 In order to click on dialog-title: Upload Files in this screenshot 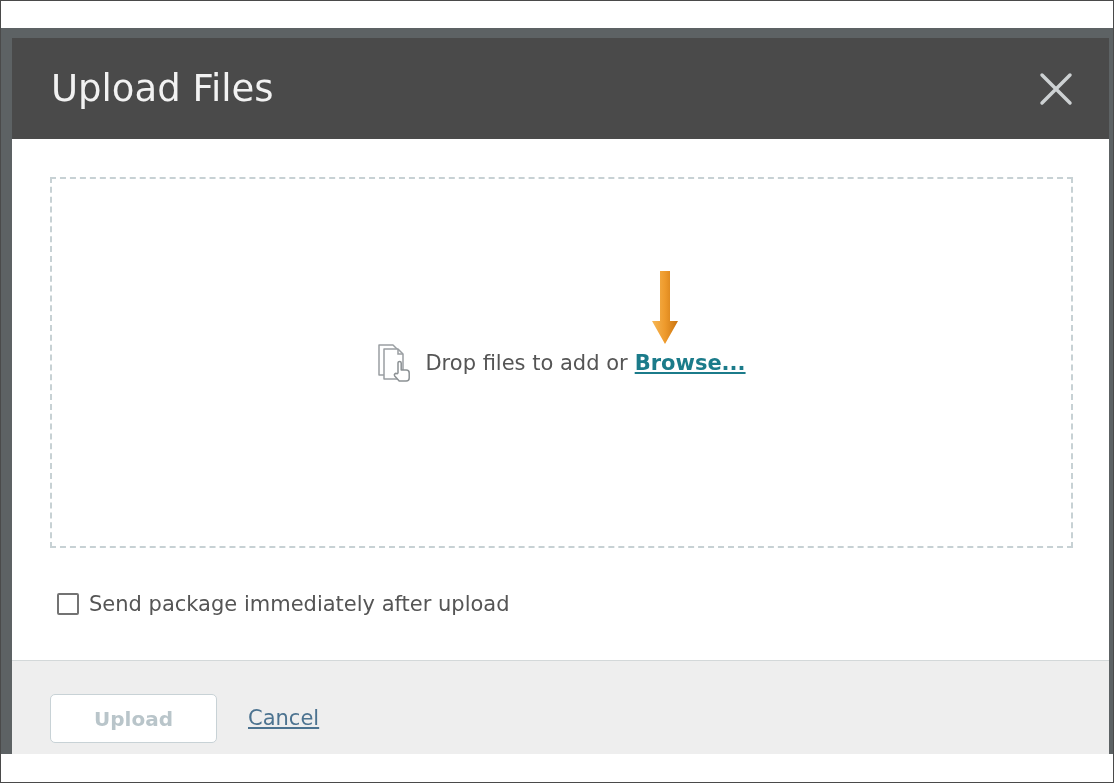, I will do `click(162, 88)`.